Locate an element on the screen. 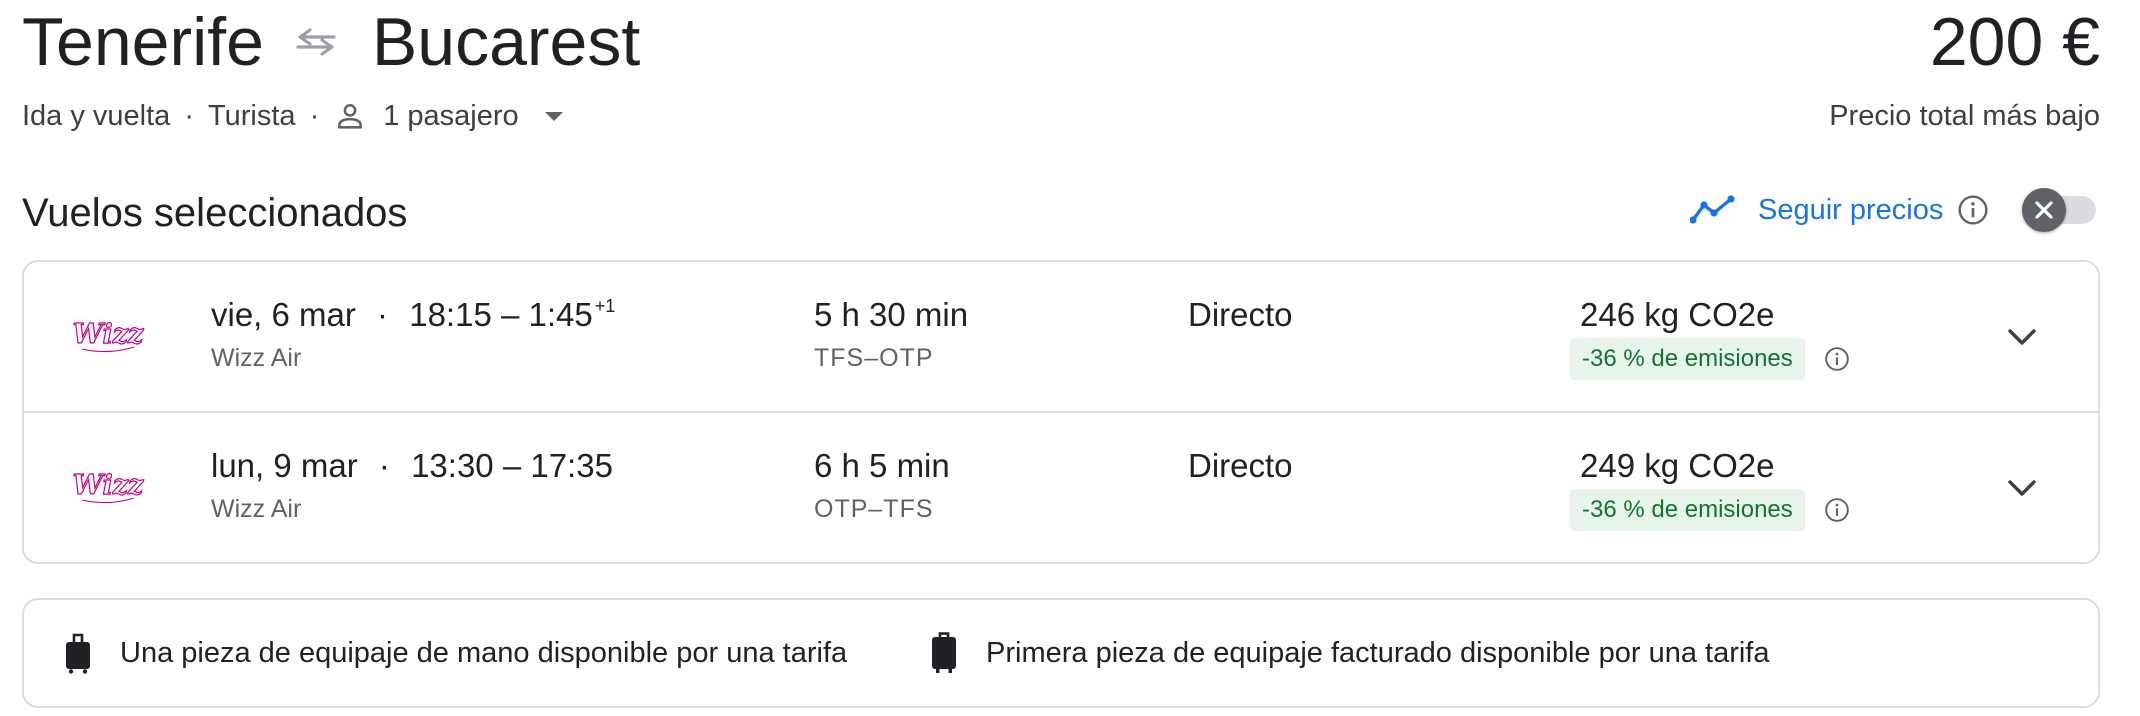 This screenshot has width=2140, height=716. day-offset: +1 is located at coordinates (605, 306).